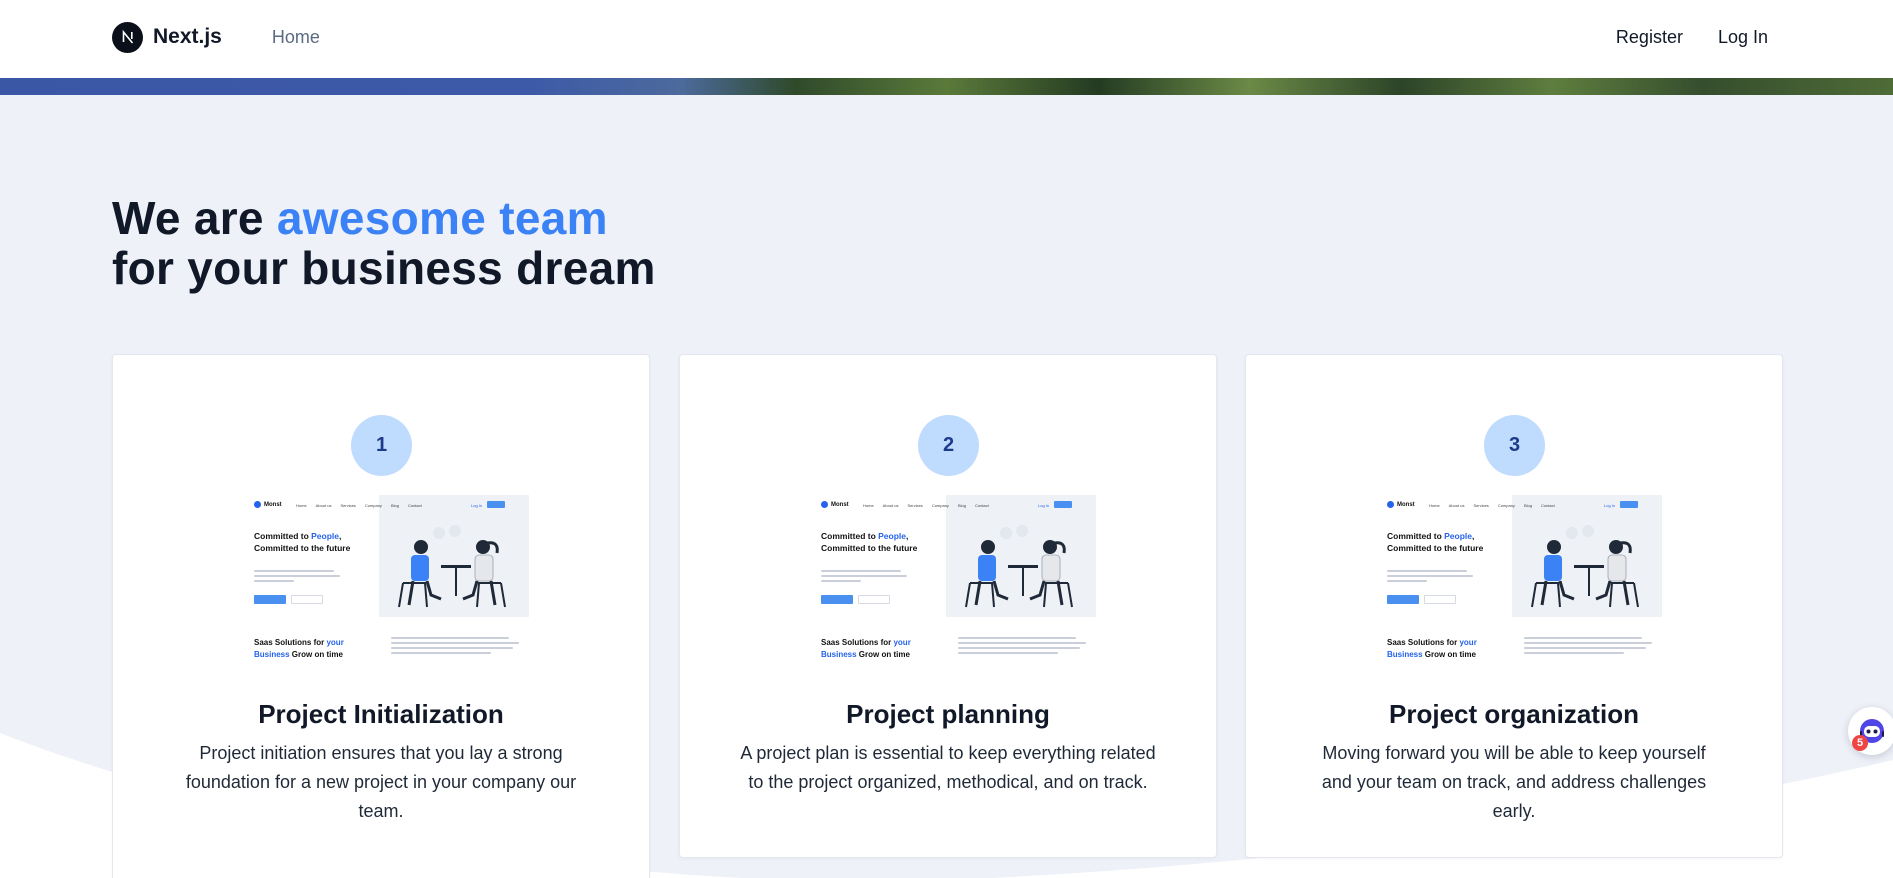 This screenshot has width=1893, height=878. What do you see at coordinates (1649, 37) in the screenshot?
I see `nav-link-register: Register` at bounding box center [1649, 37].